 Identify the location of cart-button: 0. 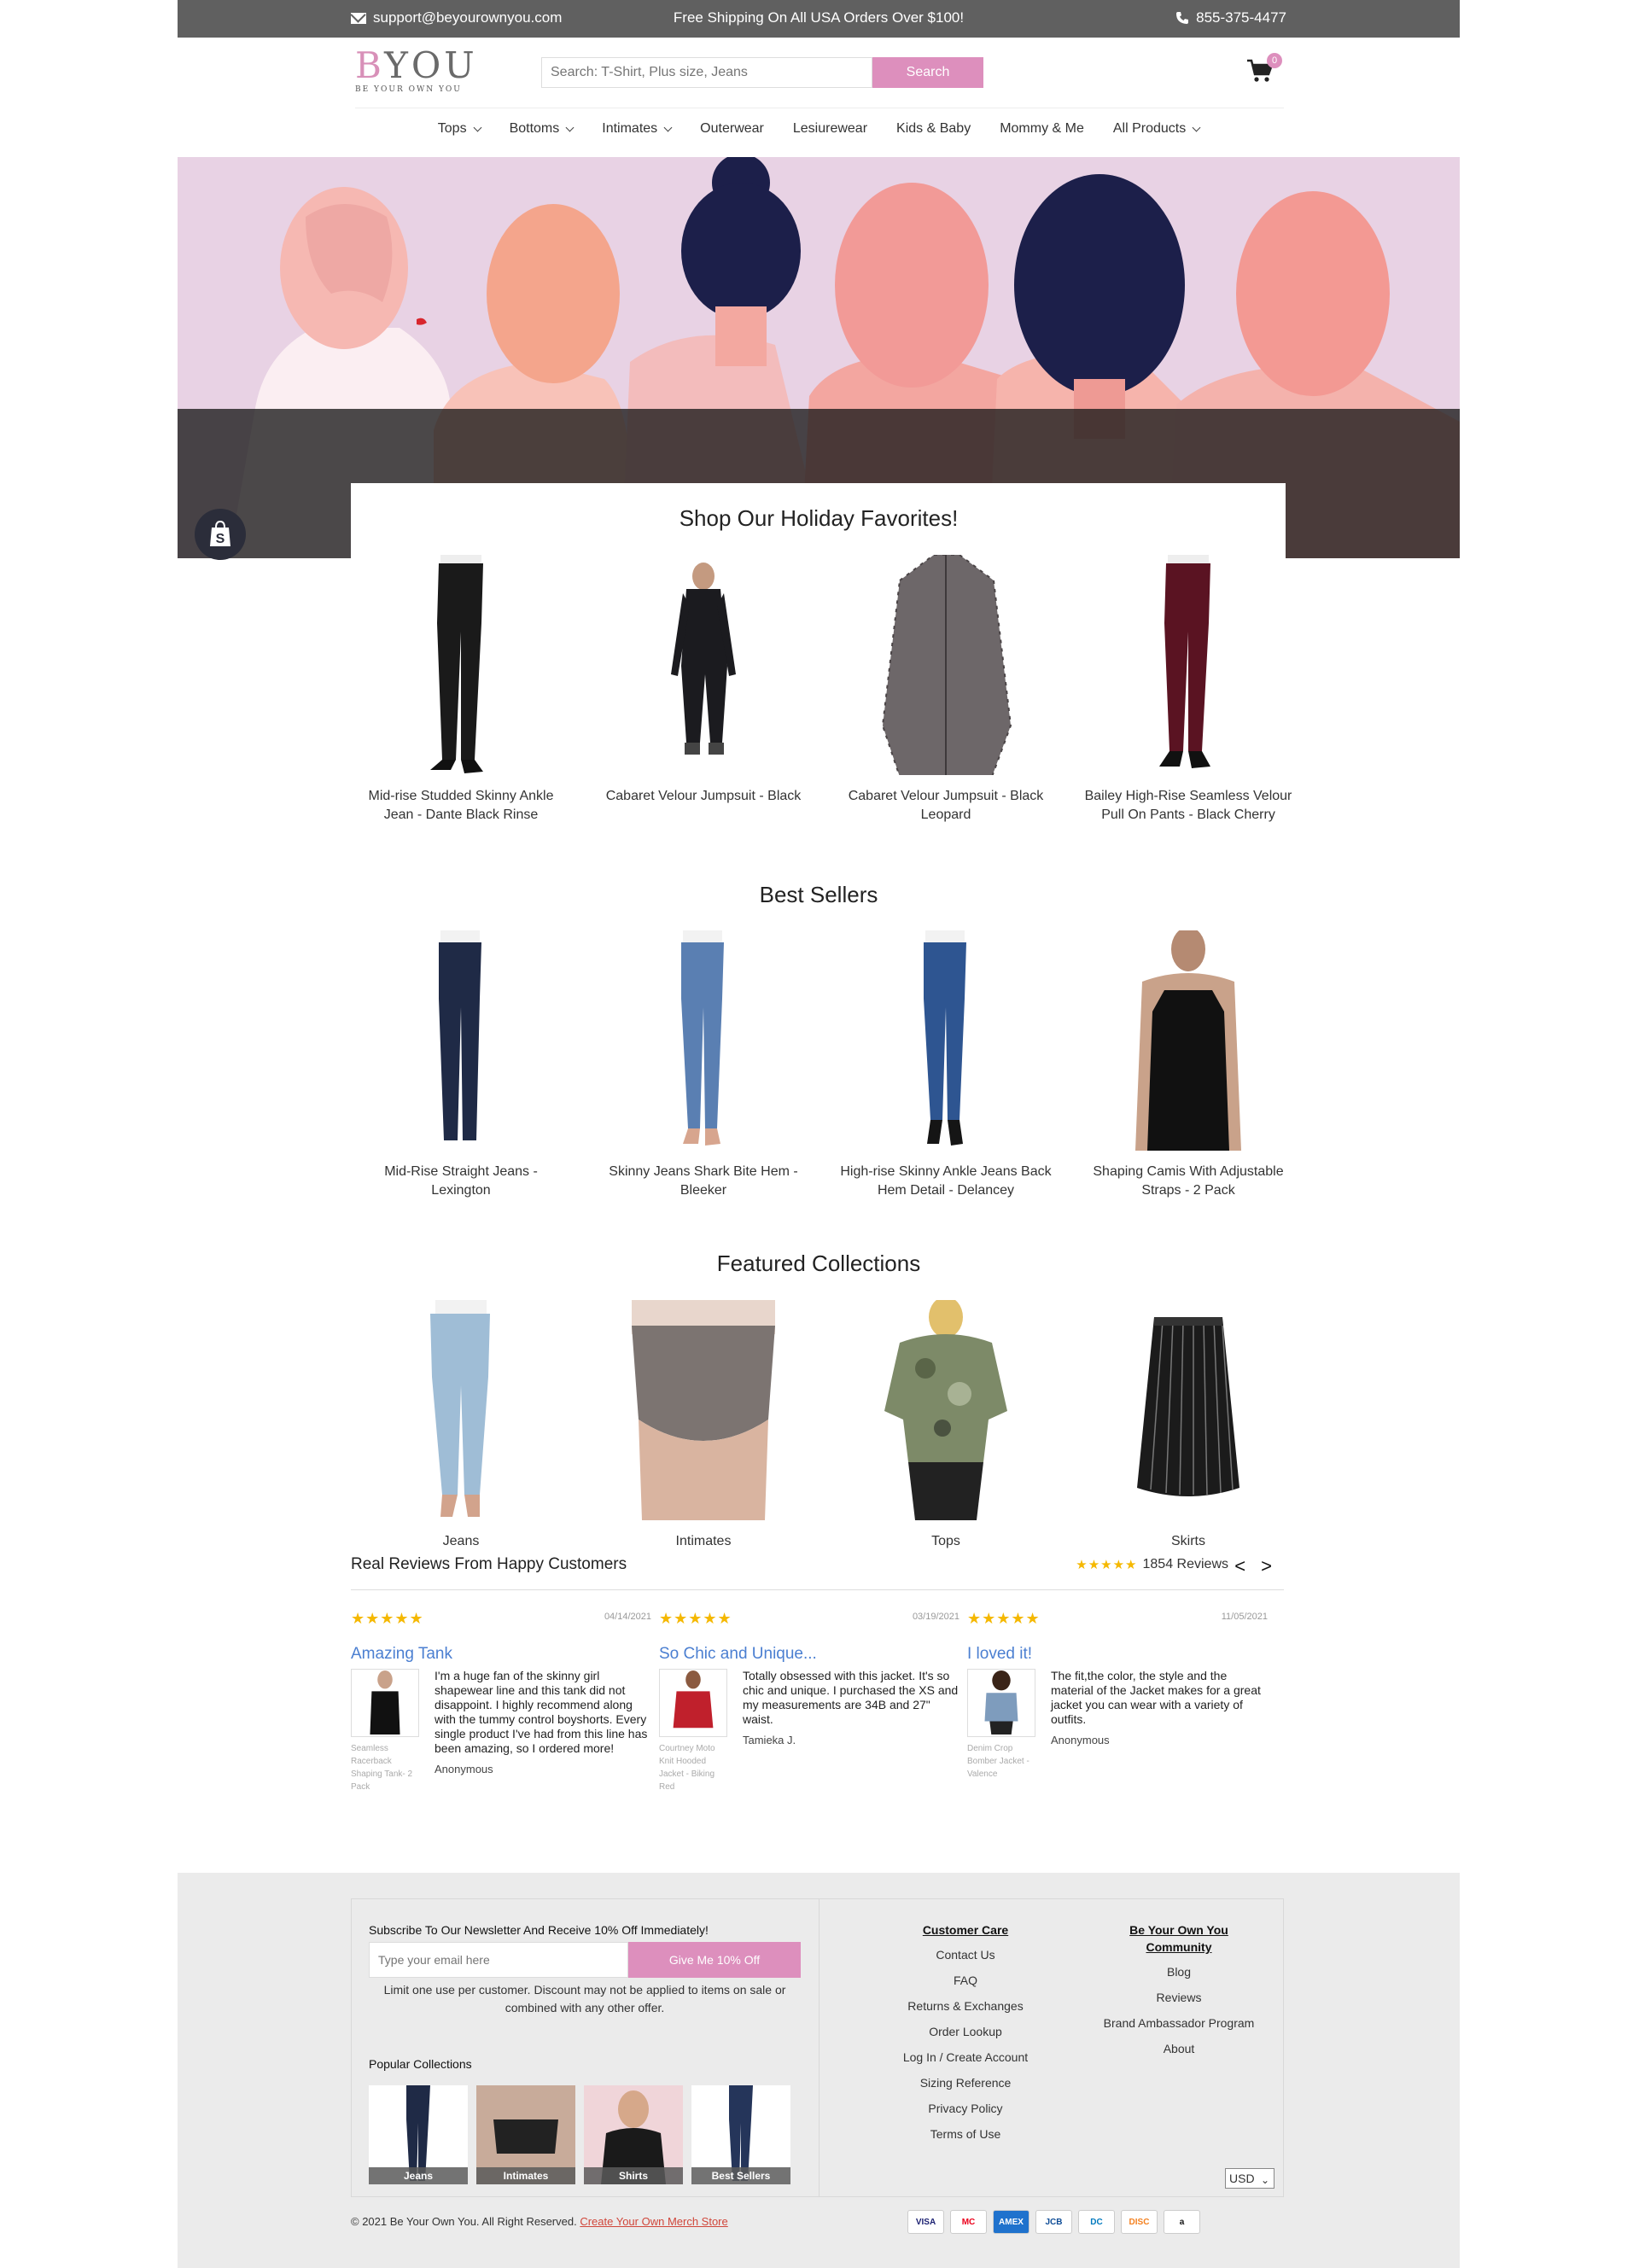
(1264, 71).